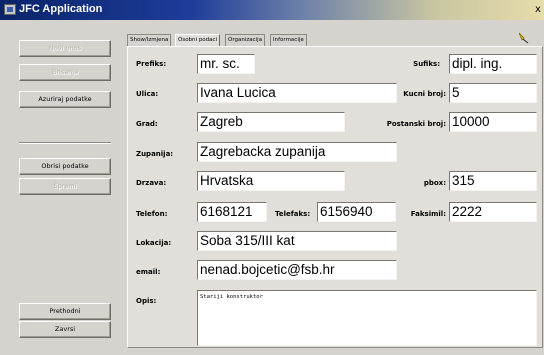  Describe the element at coordinates (288, 40) in the screenshot. I see `tab-informacije: Informacije` at that location.